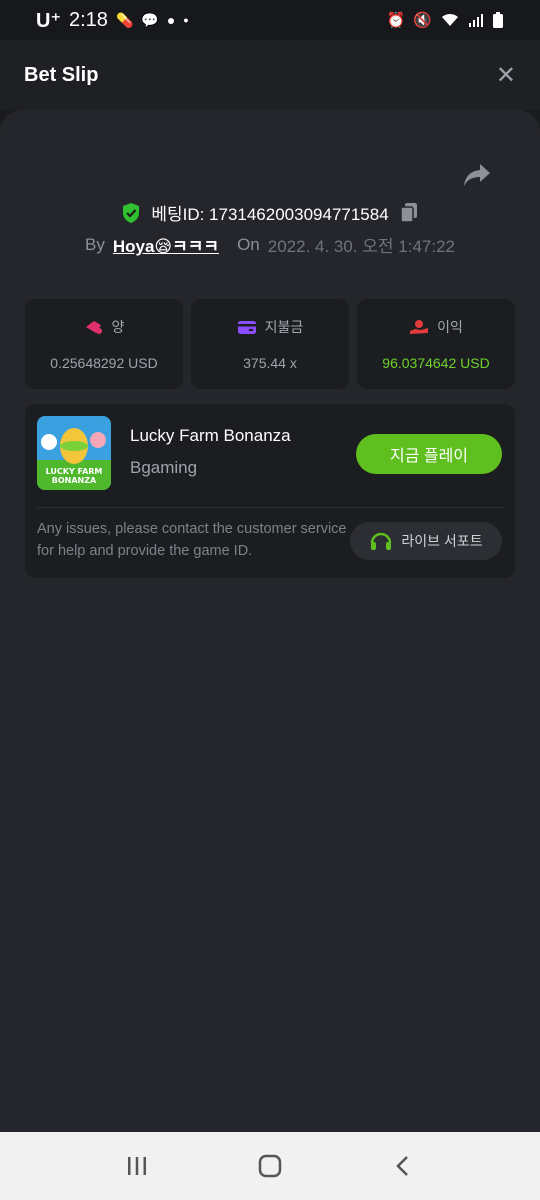 This screenshot has height=1200, width=540. I want to click on back-icon, so click(402, 1166).